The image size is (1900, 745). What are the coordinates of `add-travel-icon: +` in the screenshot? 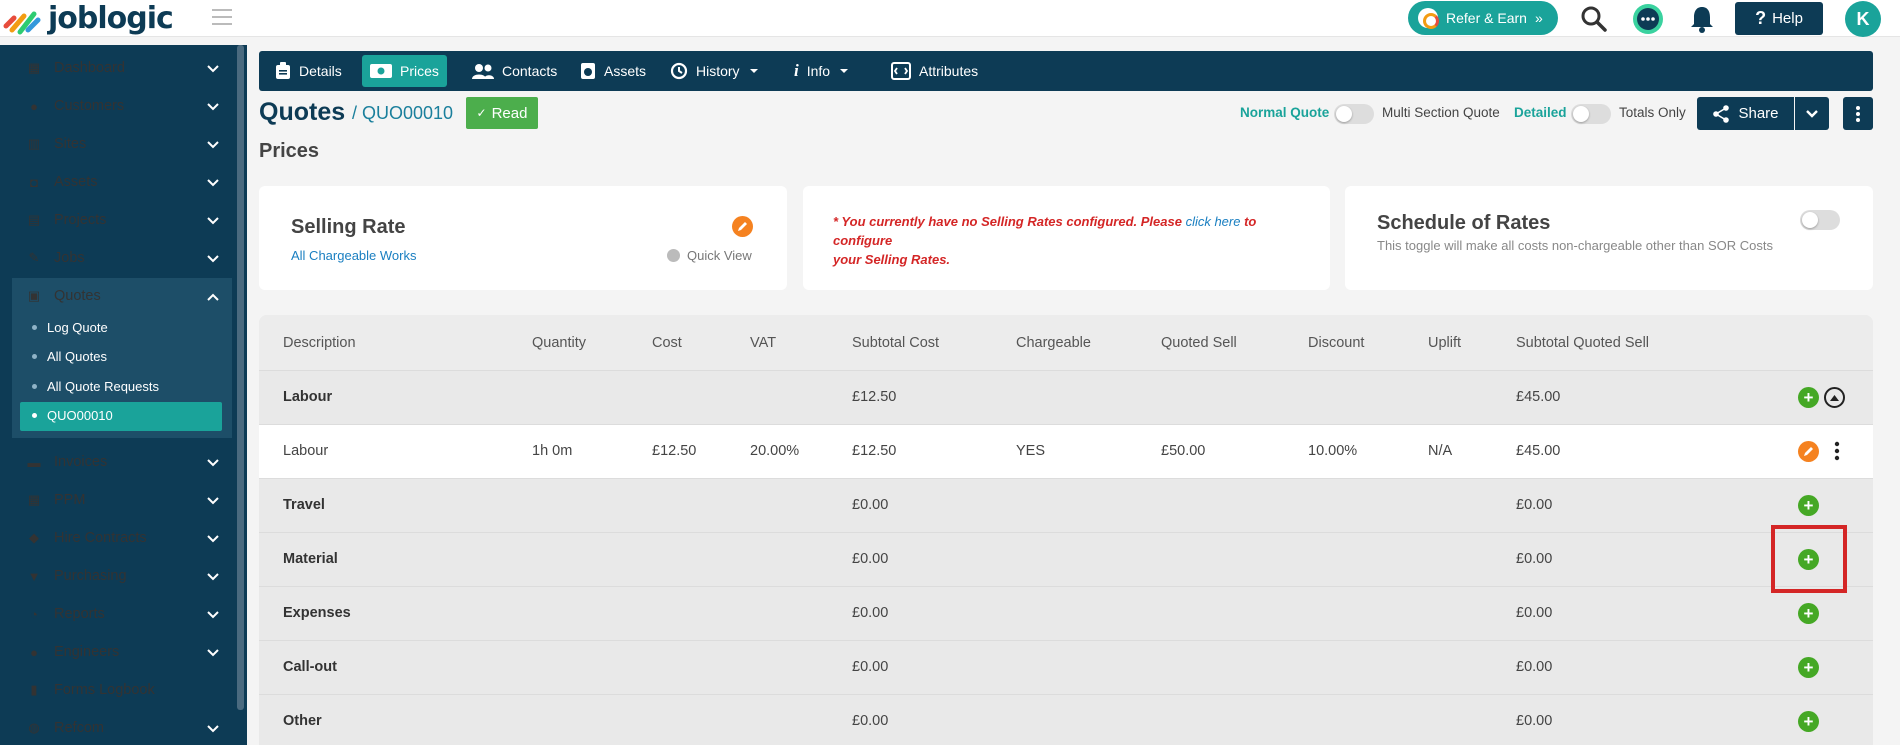 It's located at (1808, 505).